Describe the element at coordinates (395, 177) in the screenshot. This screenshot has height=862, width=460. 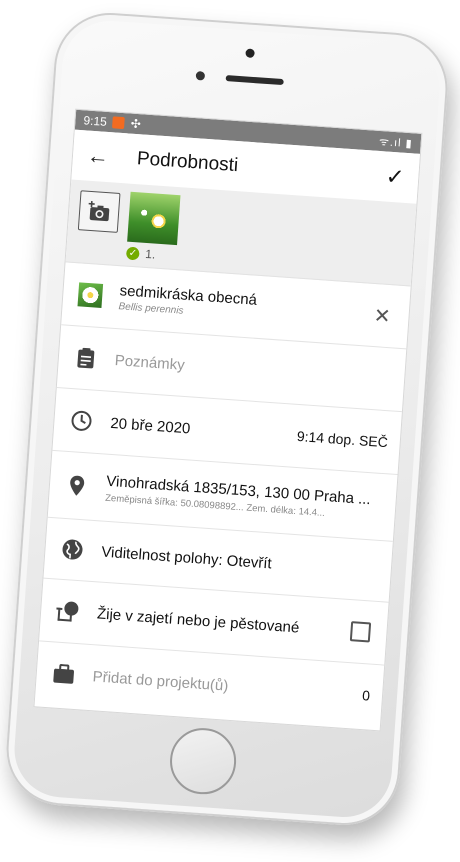
I see `save-check-icon: ✓` at that location.